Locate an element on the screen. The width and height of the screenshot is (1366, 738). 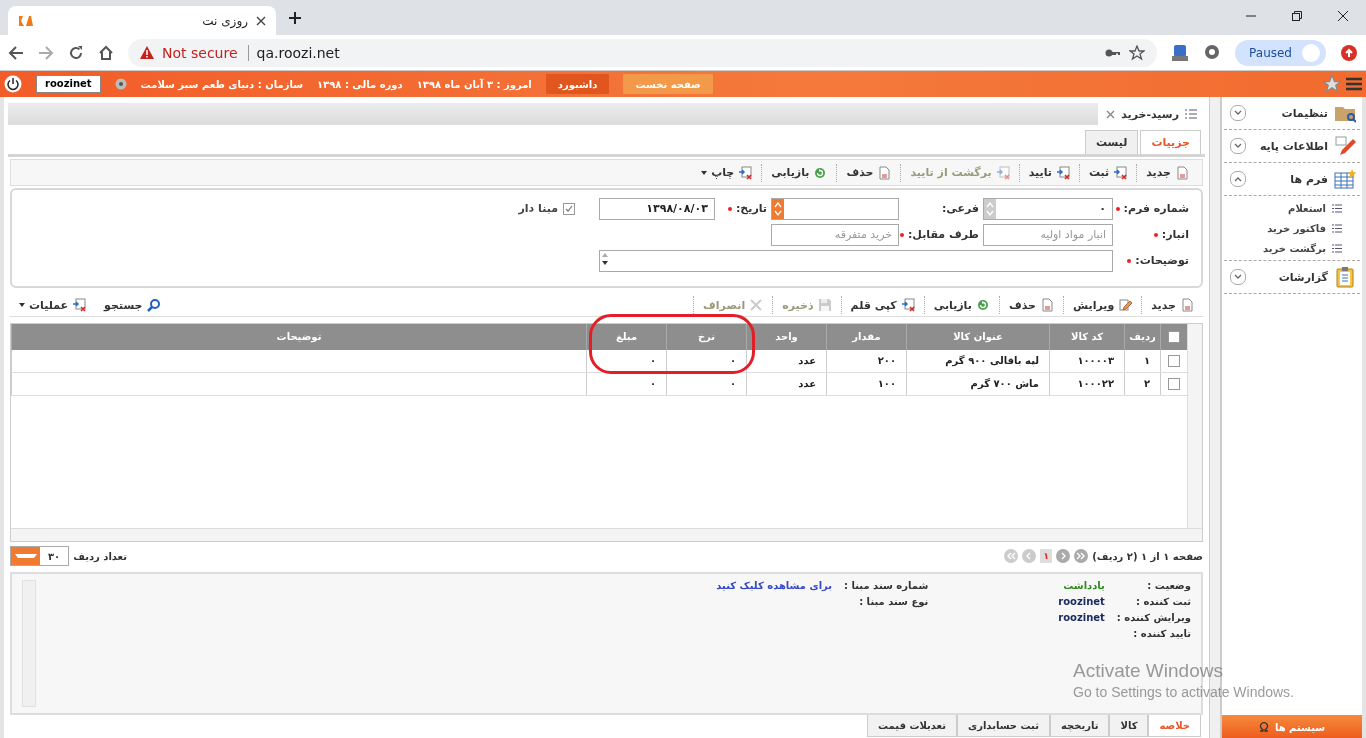
double-chevron-icon is located at coordinates (1081, 556).